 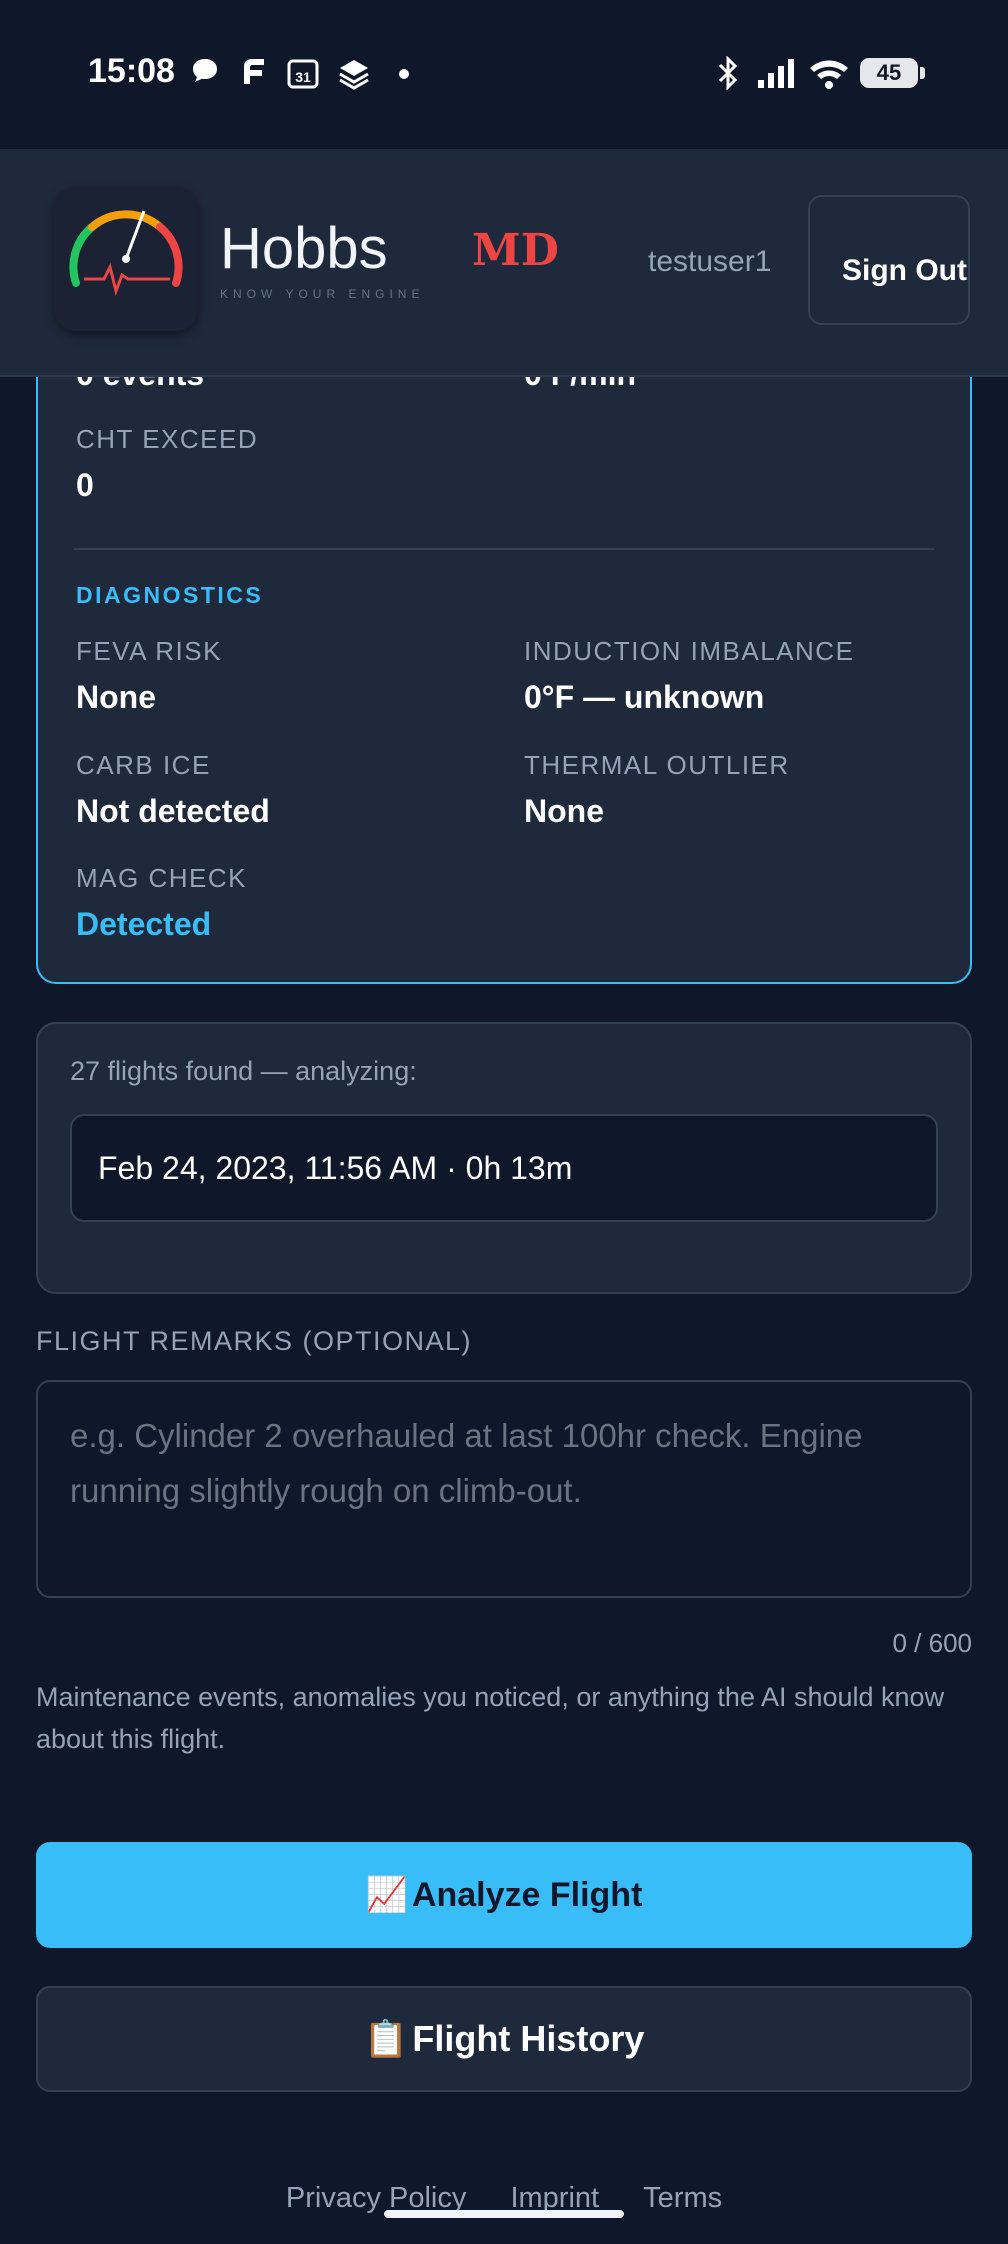 I want to click on signal-icon, so click(x=776, y=73).